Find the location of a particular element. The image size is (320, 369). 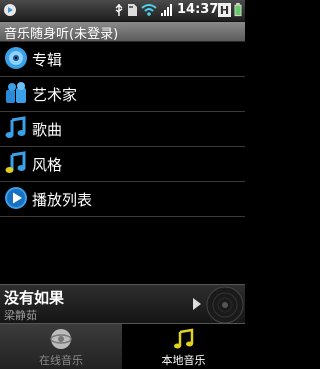

song-note-icon is located at coordinates (15, 127).